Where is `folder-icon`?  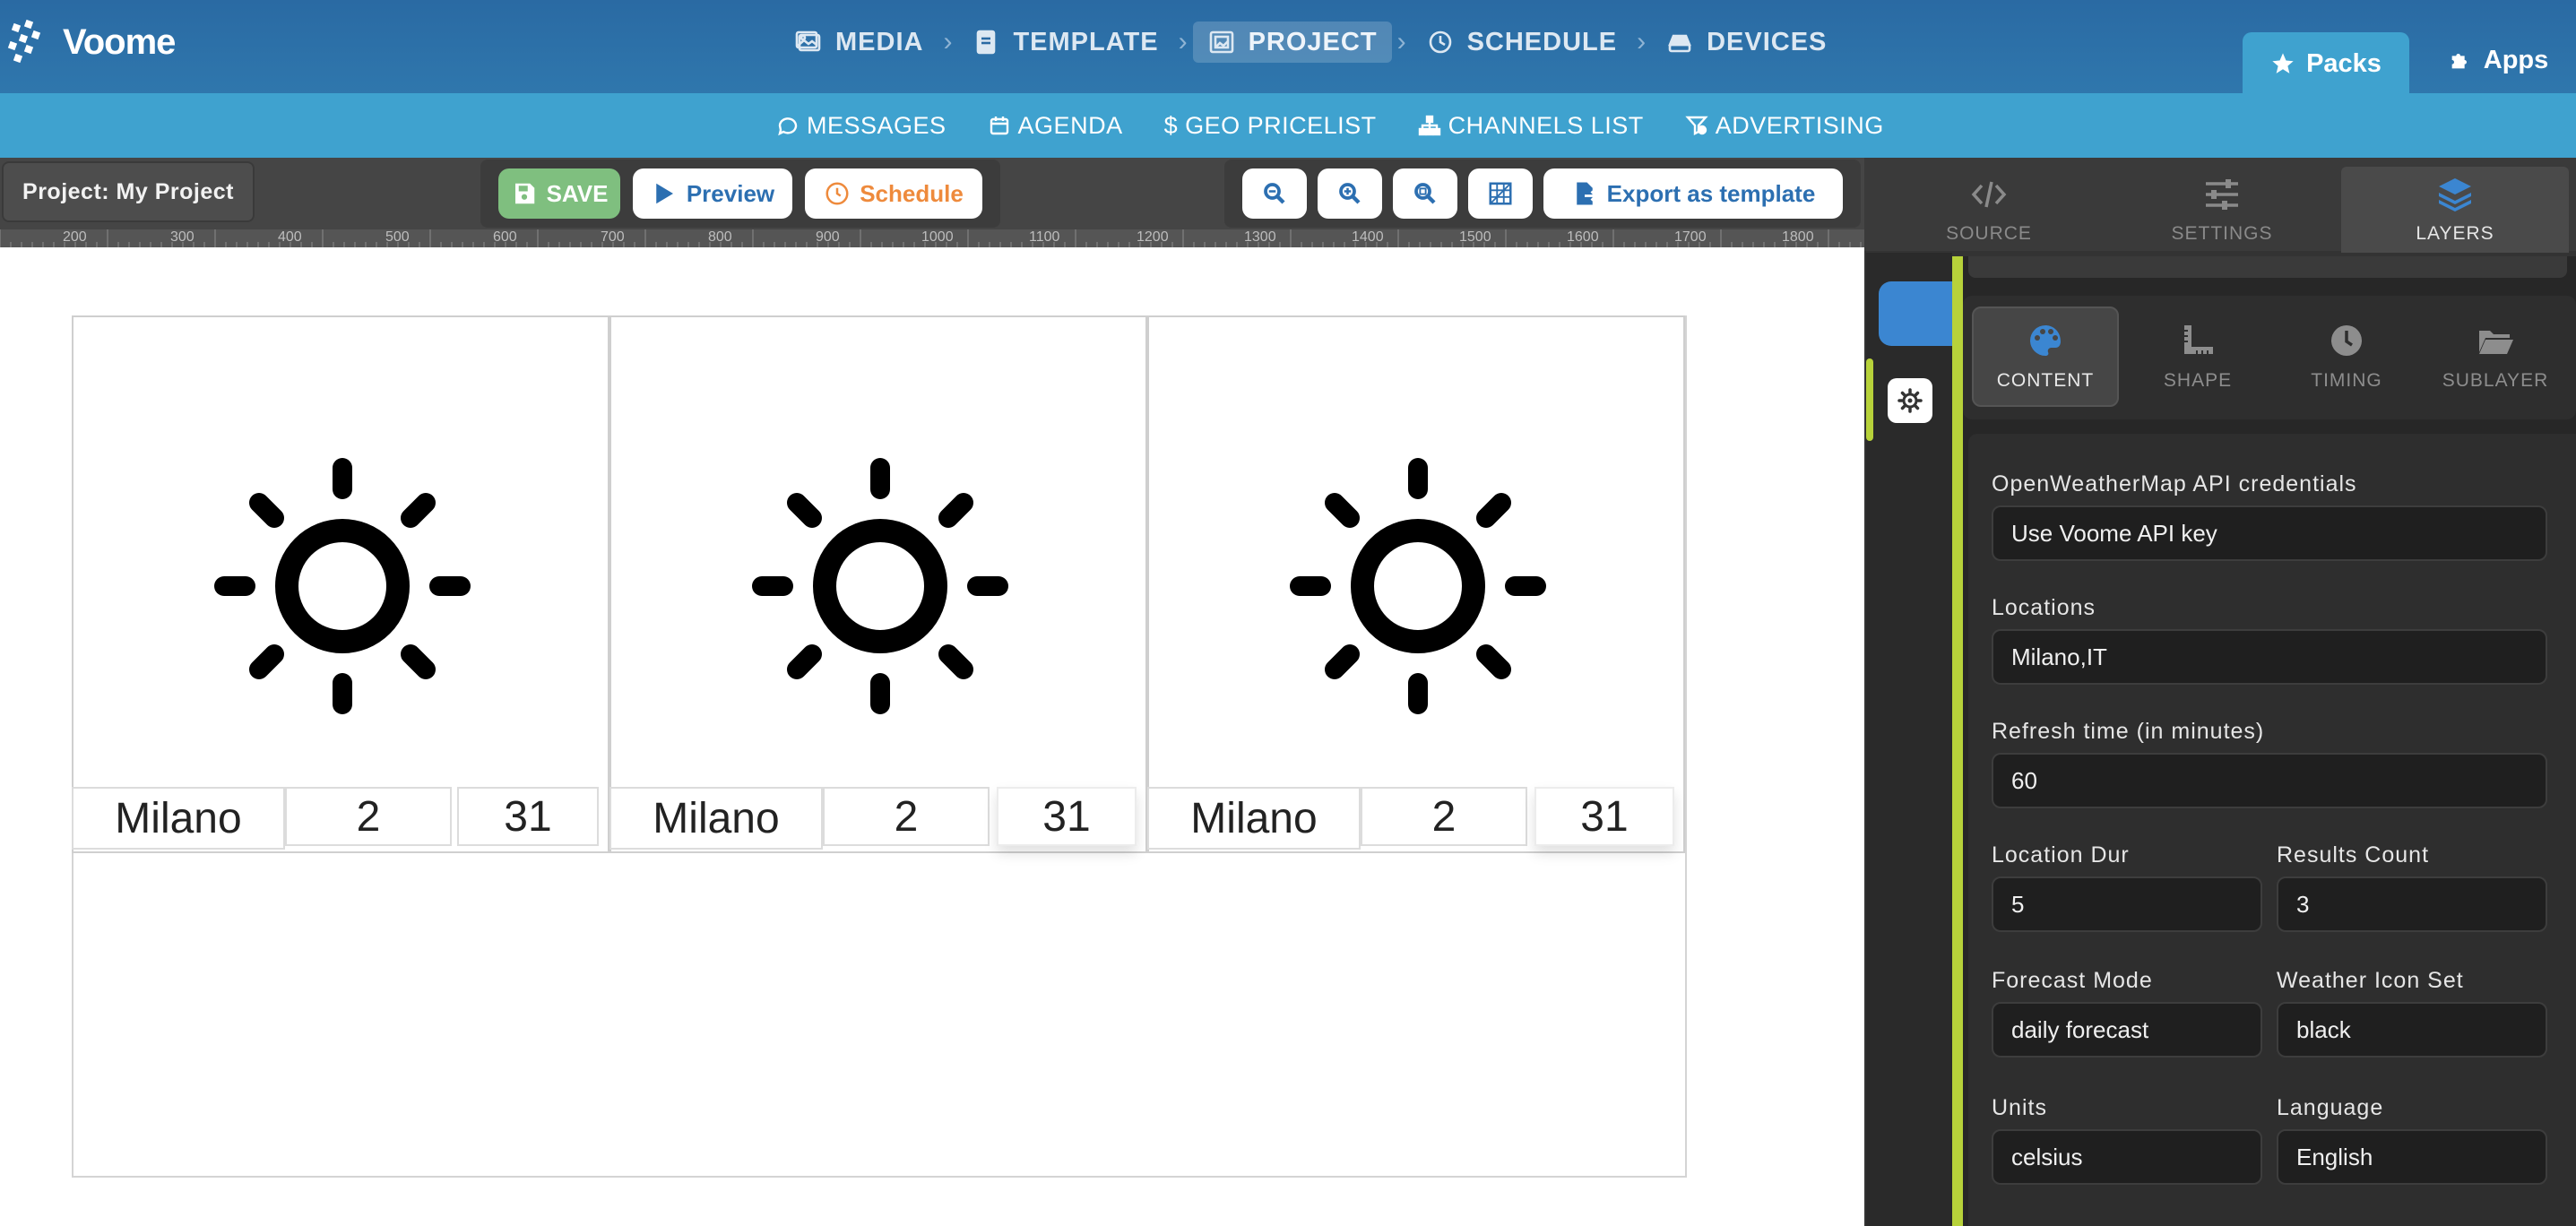 folder-icon is located at coordinates (2496, 342).